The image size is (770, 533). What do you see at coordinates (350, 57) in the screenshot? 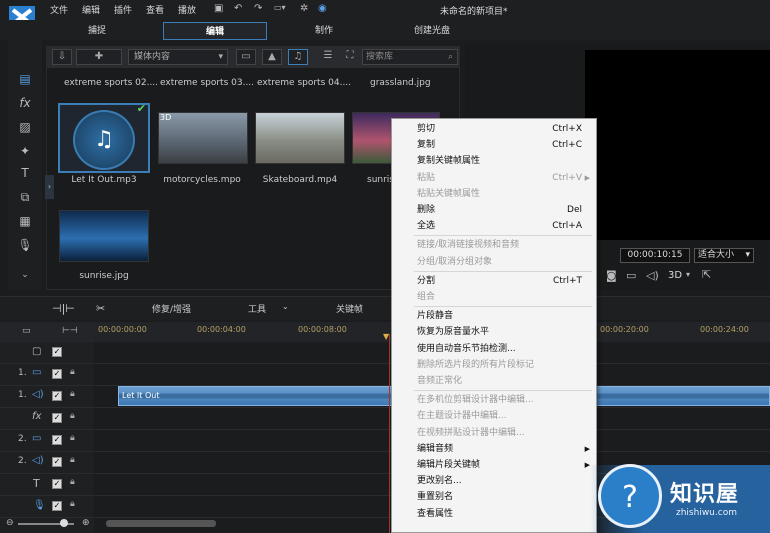
I see `fullscreen-icon: ⛶` at bounding box center [350, 57].